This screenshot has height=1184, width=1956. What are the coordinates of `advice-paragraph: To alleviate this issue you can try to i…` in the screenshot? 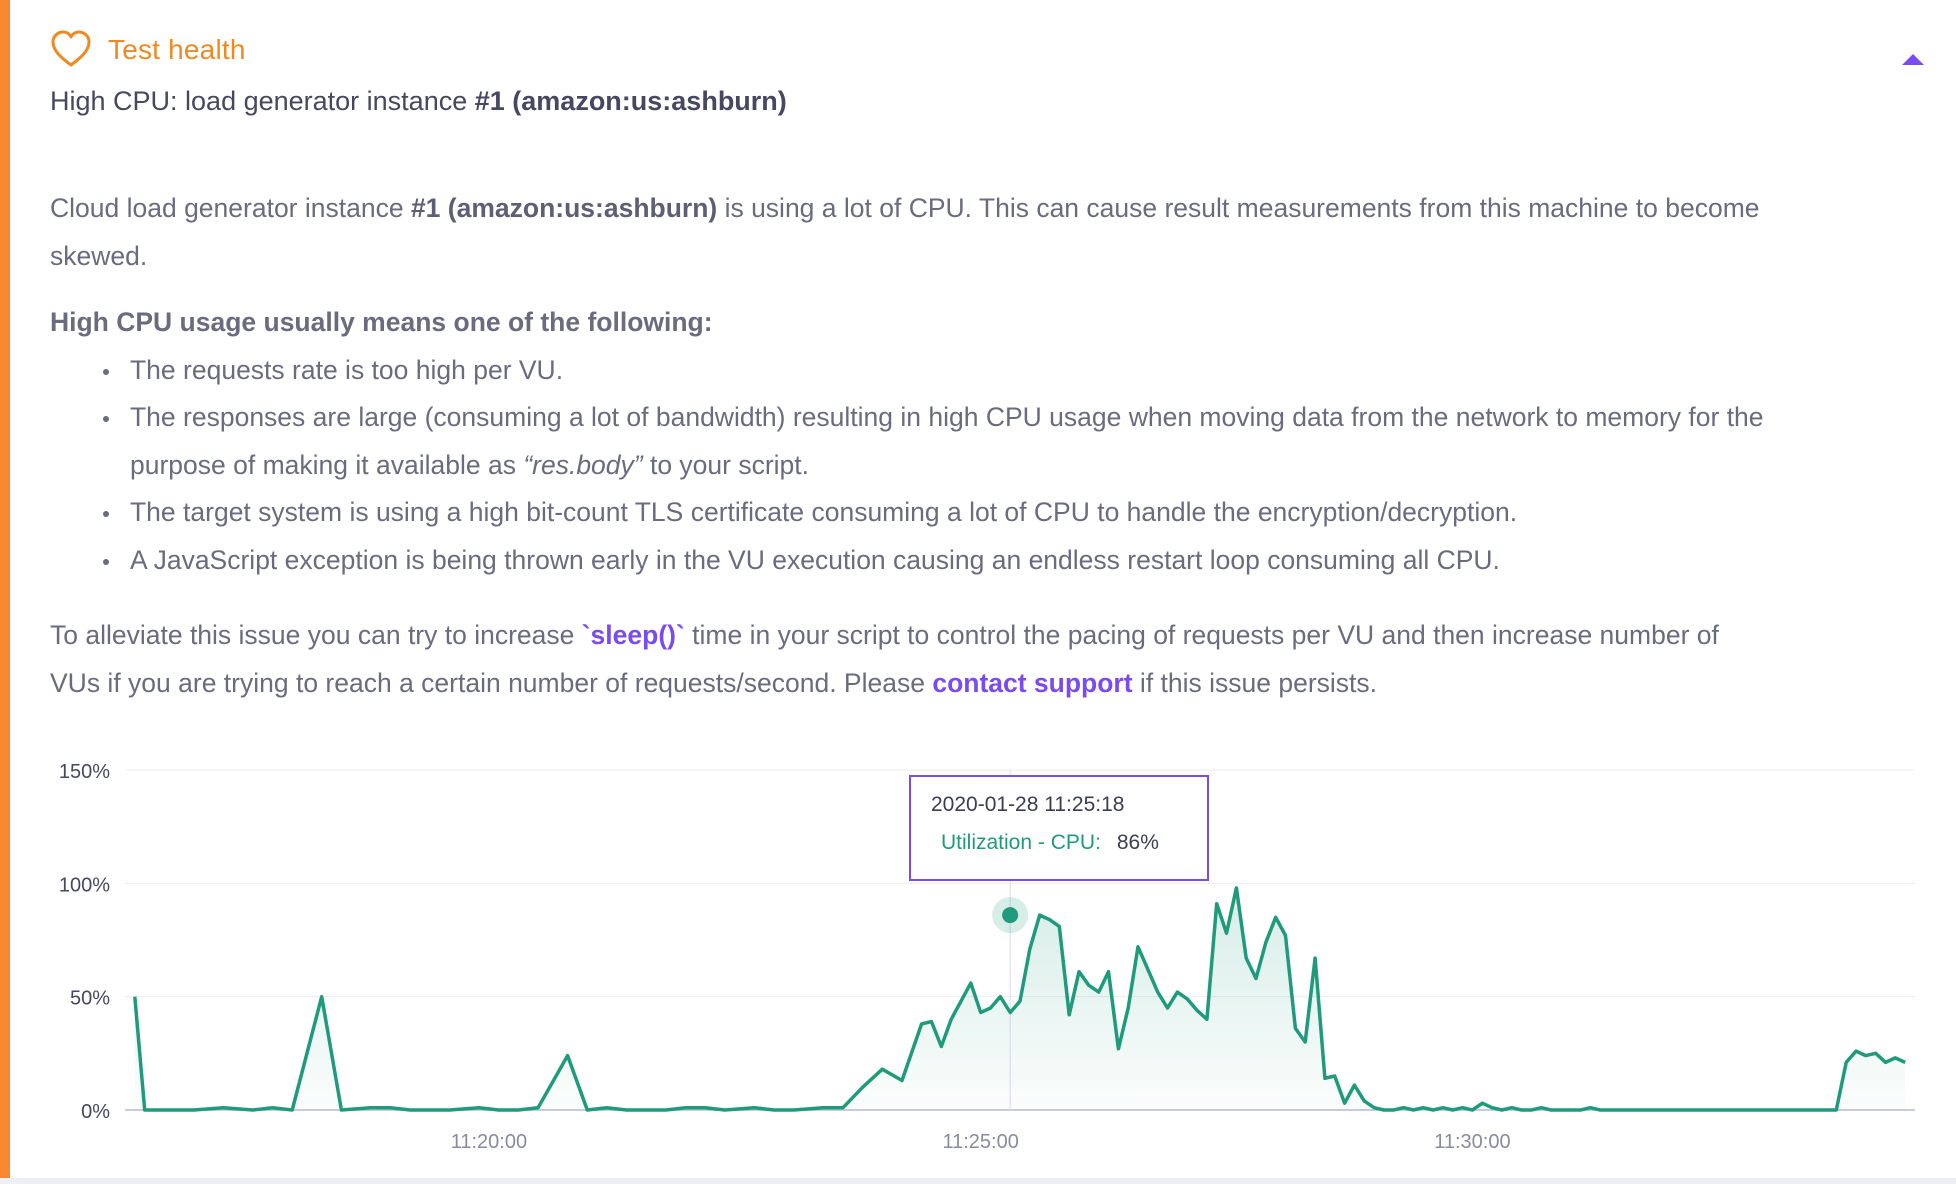 It's located at (910, 659).